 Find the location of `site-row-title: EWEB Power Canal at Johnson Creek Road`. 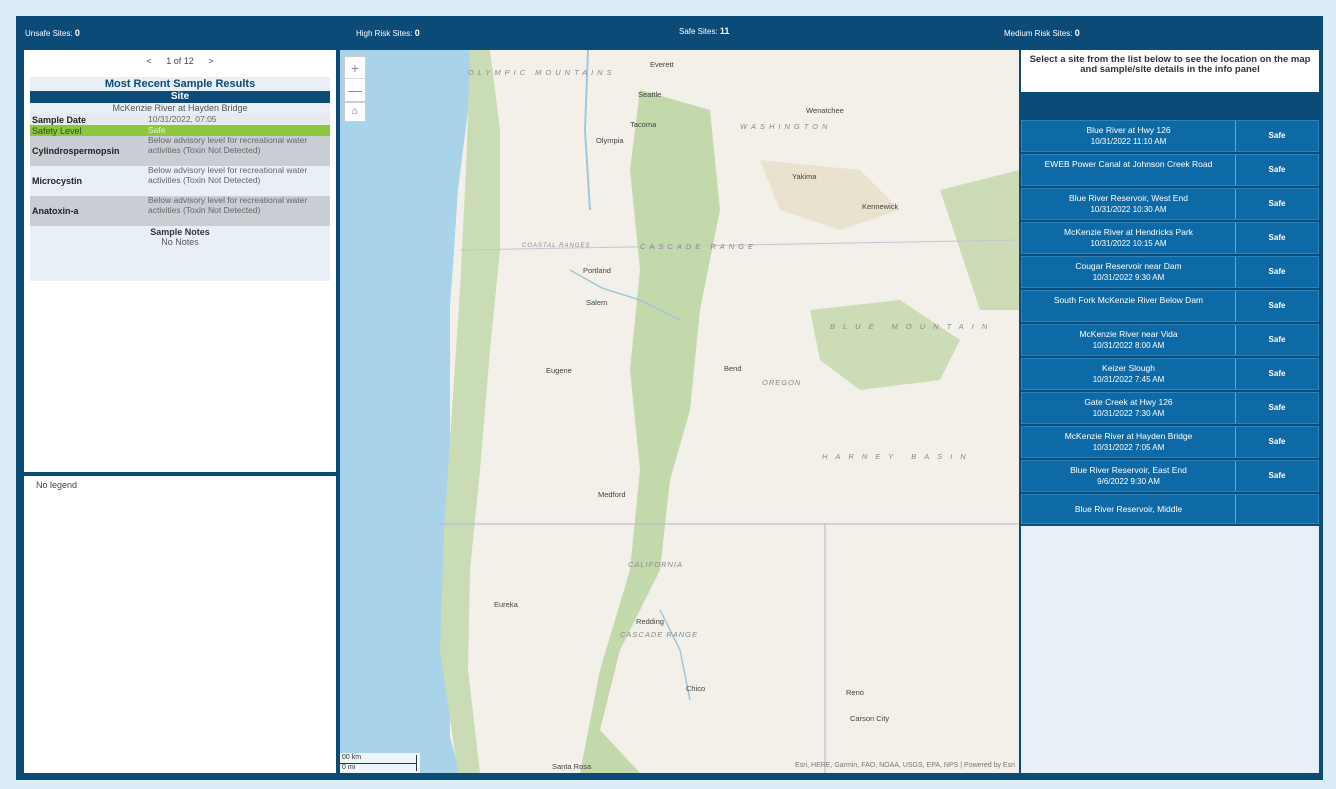

site-row-title: EWEB Power Canal at Johnson Creek Road is located at coordinates (1128, 164).